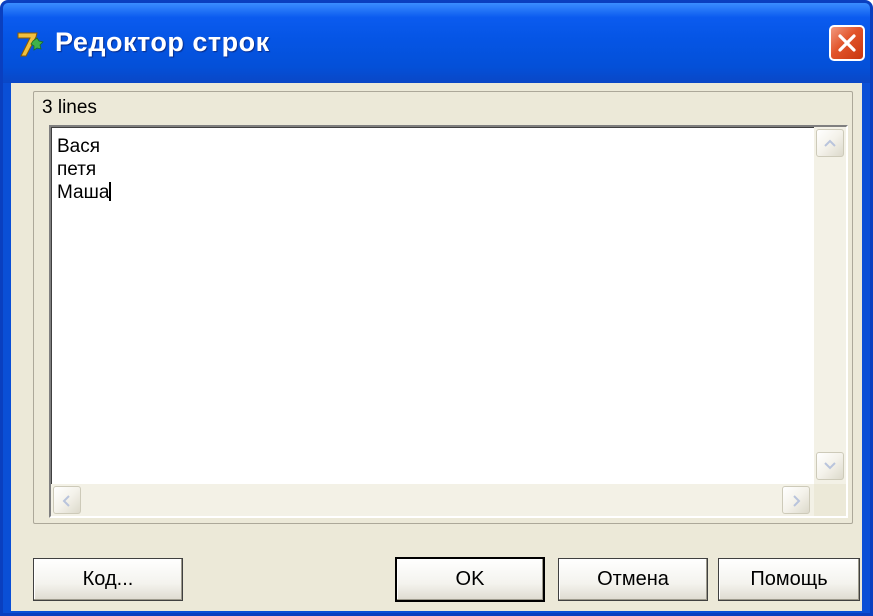 The image size is (873, 616). Describe the element at coordinates (436, 43) in the screenshot. I see `title-bar: Редоктор строк` at that location.